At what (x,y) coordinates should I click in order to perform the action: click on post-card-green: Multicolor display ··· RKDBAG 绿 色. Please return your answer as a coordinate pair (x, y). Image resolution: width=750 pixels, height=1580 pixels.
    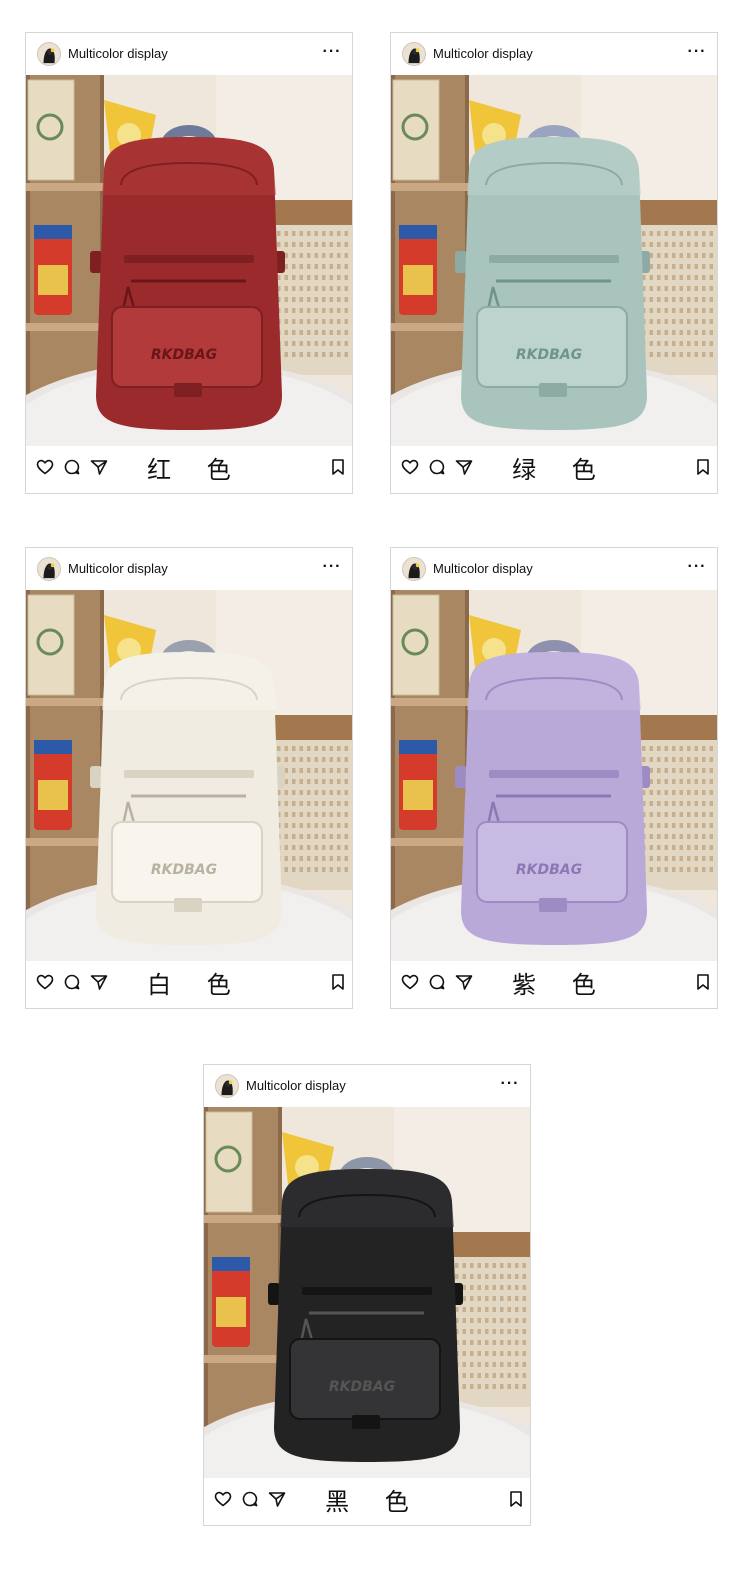
    Looking at the image, I should click on (554, 263).